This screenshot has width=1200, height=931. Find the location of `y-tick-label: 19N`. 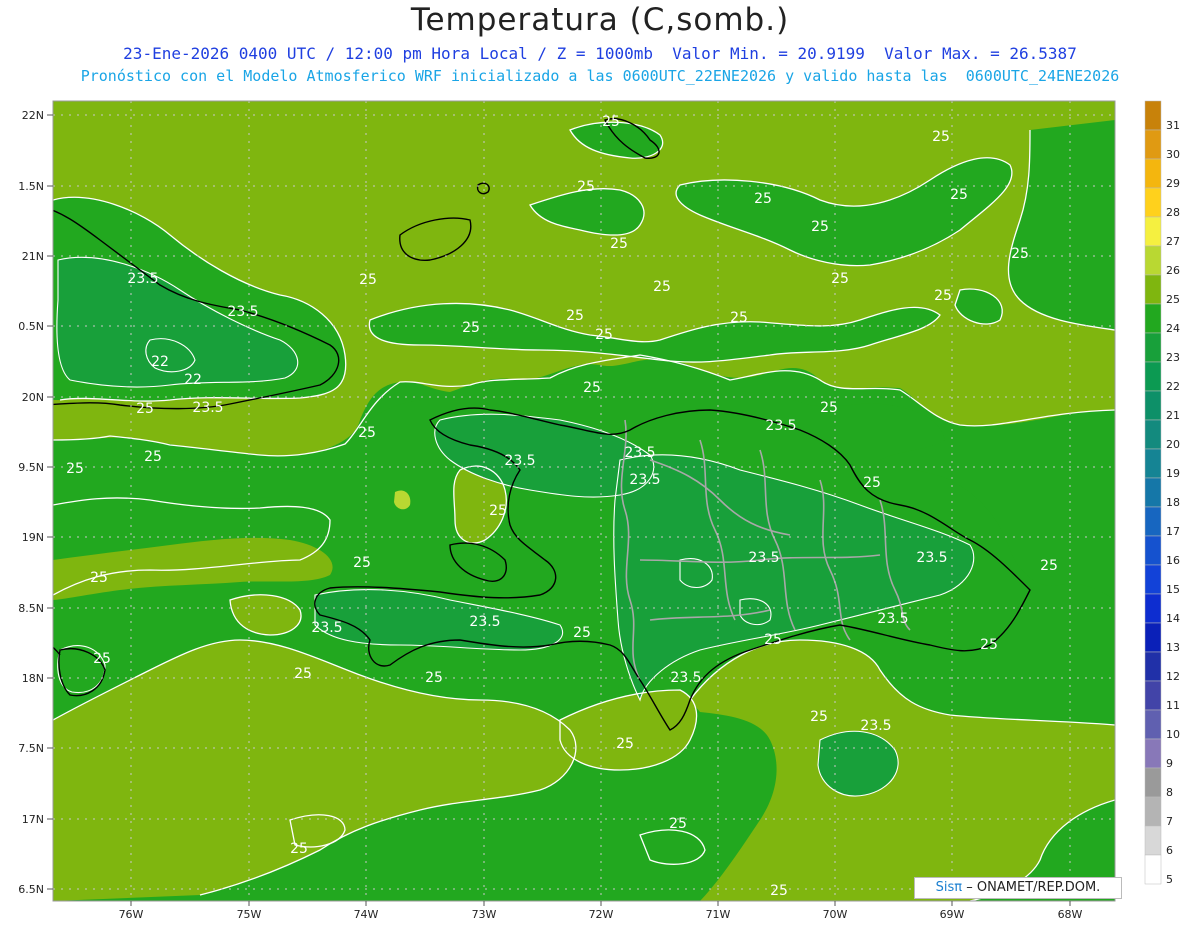

y-tick-label: 19N is located at coordinates (33, 537).